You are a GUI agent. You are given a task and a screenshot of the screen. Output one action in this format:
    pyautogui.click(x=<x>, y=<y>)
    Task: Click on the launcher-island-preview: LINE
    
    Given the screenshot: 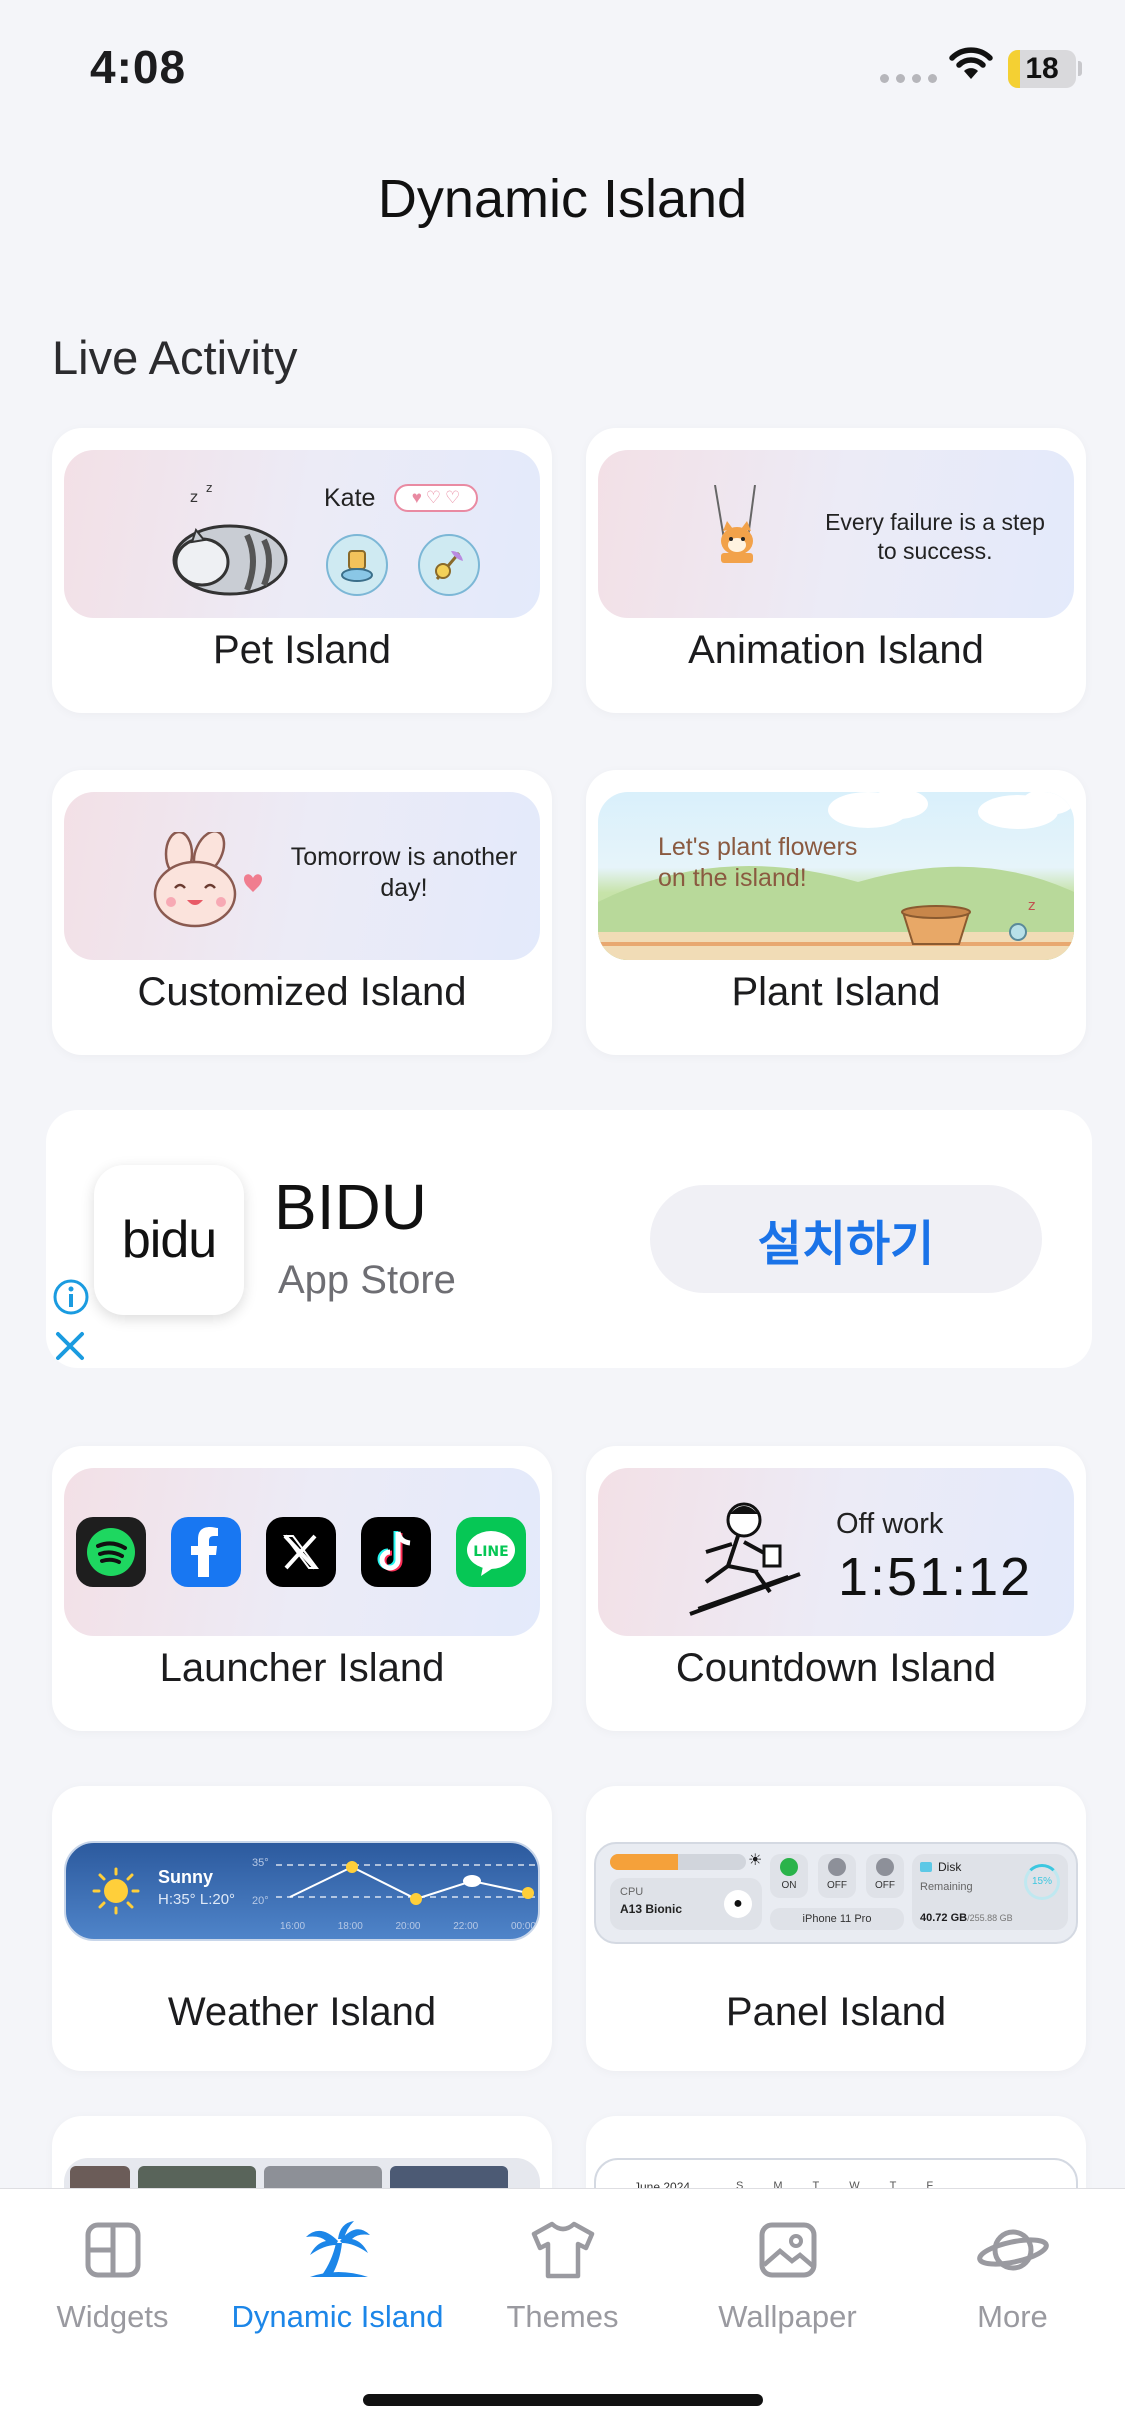 What is the action you would take?
    pyautogui.click(x=302, y=1552)
    